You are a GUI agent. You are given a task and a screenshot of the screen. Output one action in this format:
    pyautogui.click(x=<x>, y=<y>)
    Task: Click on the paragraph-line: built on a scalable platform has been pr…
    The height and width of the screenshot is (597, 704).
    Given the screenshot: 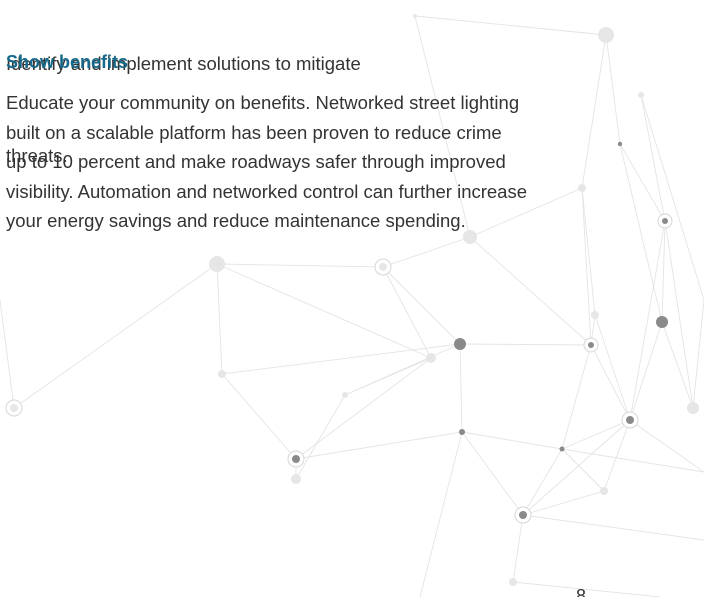 What is the action you would take?
    pyautogui.click(x=254, y=132)
    